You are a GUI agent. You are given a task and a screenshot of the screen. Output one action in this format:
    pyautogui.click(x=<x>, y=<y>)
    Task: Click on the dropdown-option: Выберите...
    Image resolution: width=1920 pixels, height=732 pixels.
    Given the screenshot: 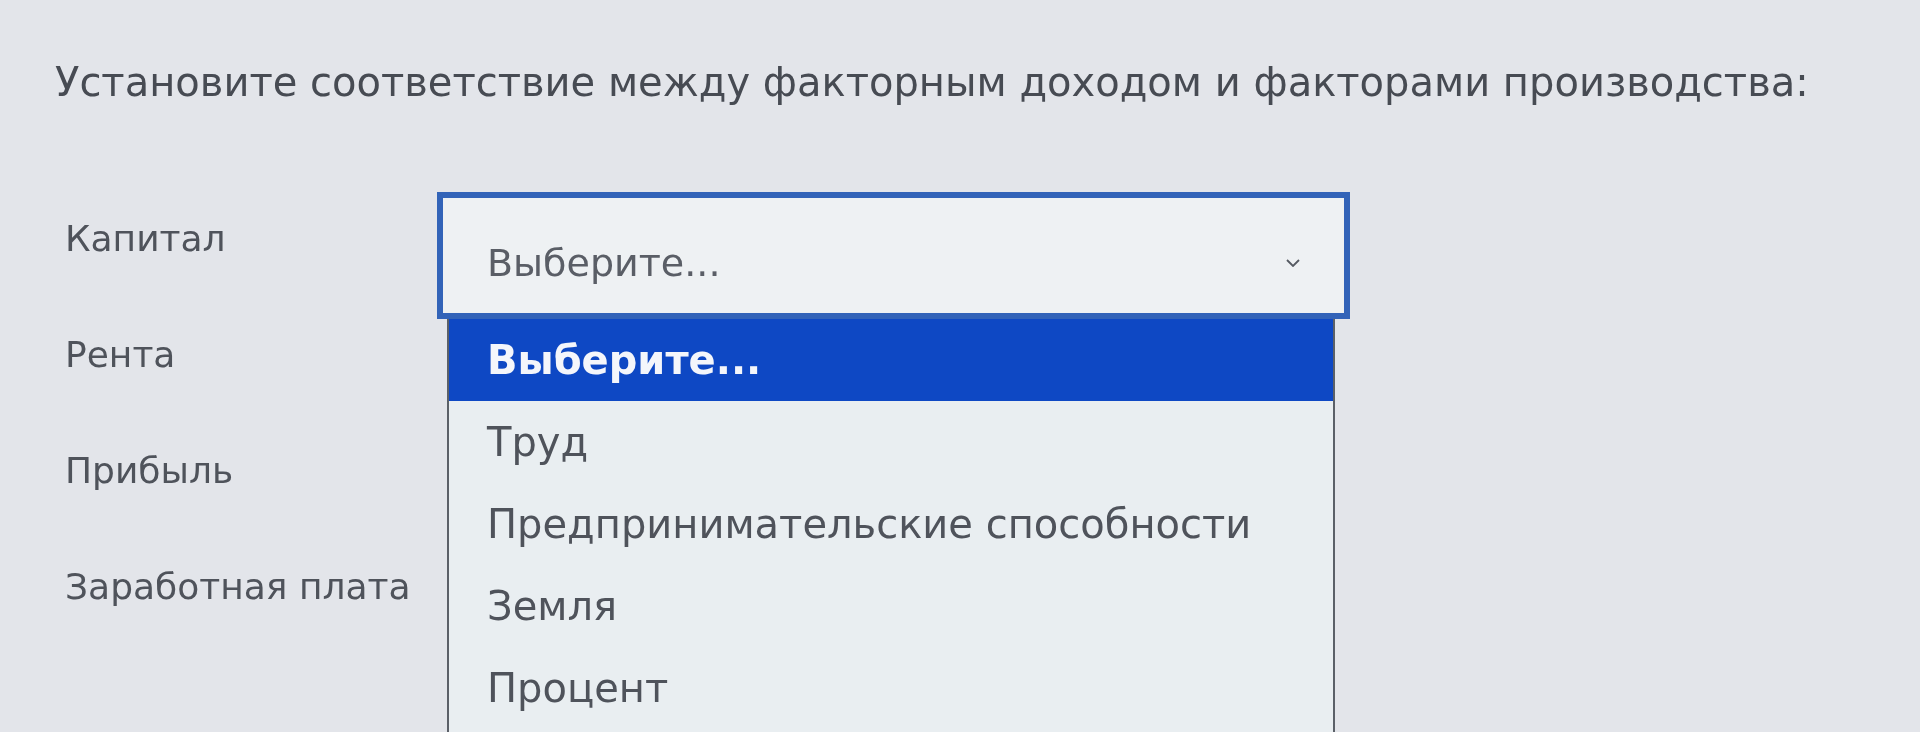 What is the action you would take?
    pyautogui.click(x=891, y=360)
    